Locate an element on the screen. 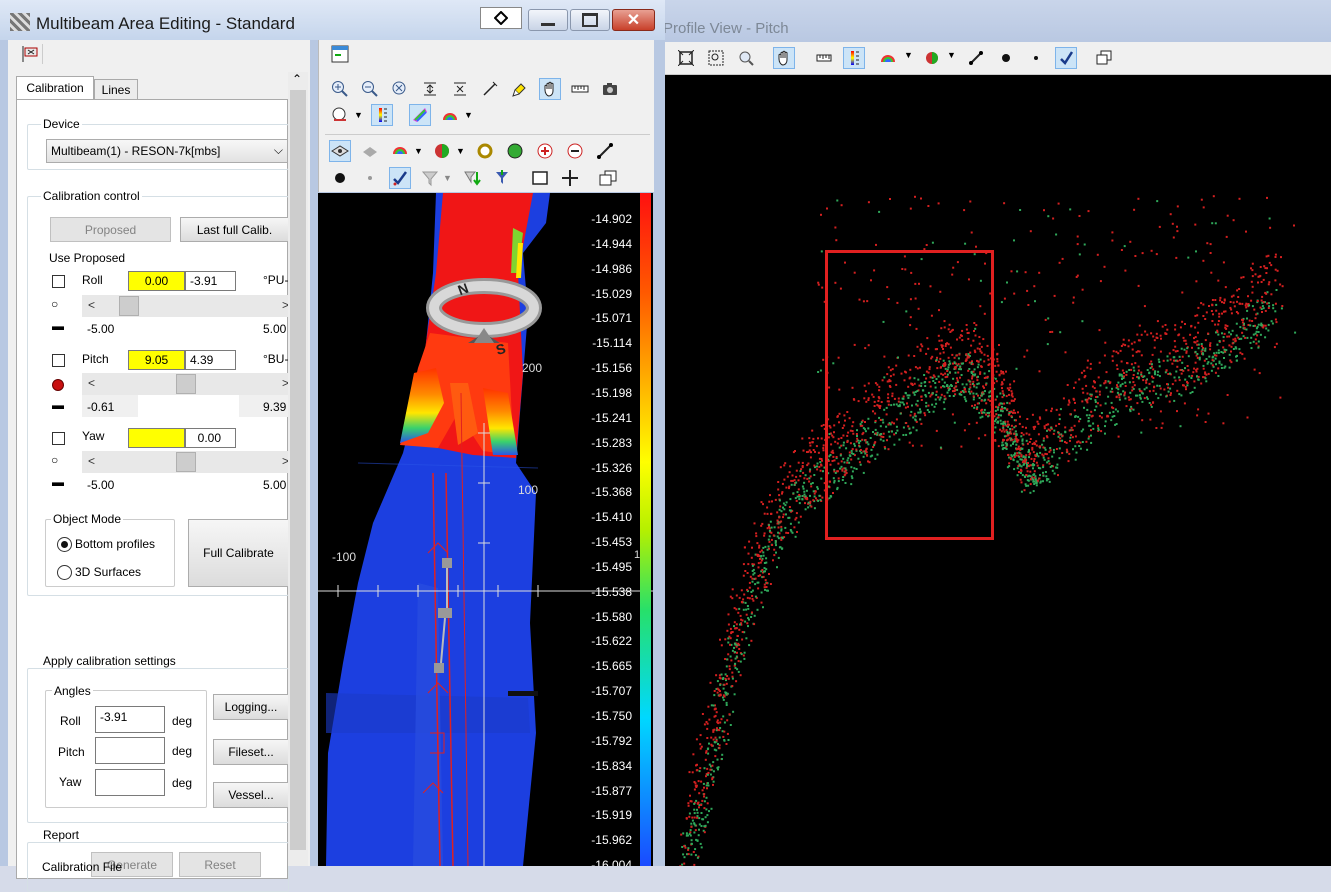 This screenshot has width=1331, height=892. dot-green-icon is located at coordinates (515, 151).